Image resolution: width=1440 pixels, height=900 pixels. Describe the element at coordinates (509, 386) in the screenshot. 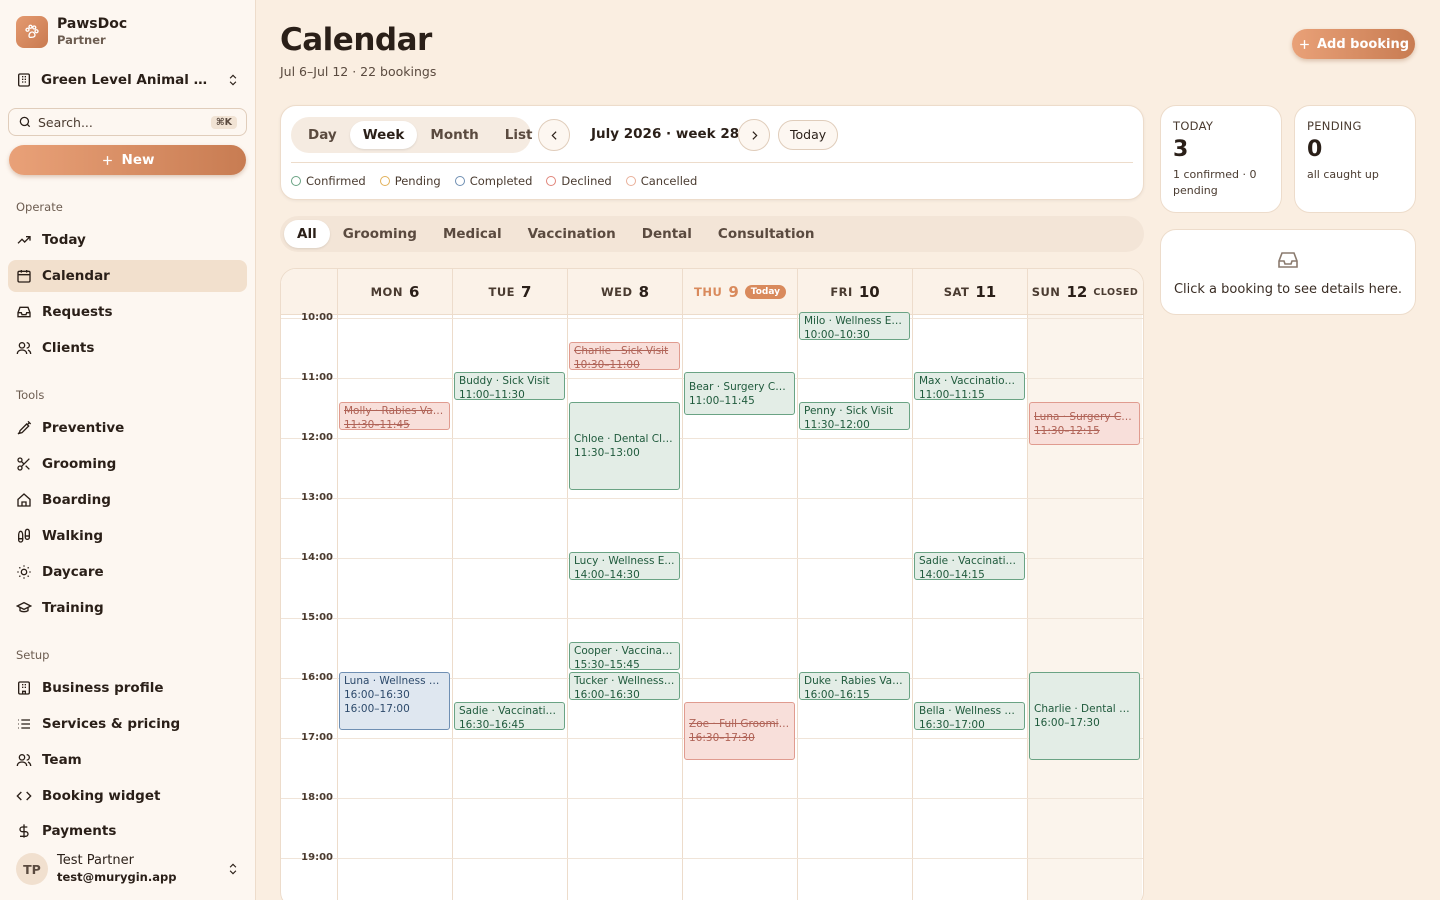

I see `booking-event: Buddy · Sick Visit 11:00–11:30` at that location.